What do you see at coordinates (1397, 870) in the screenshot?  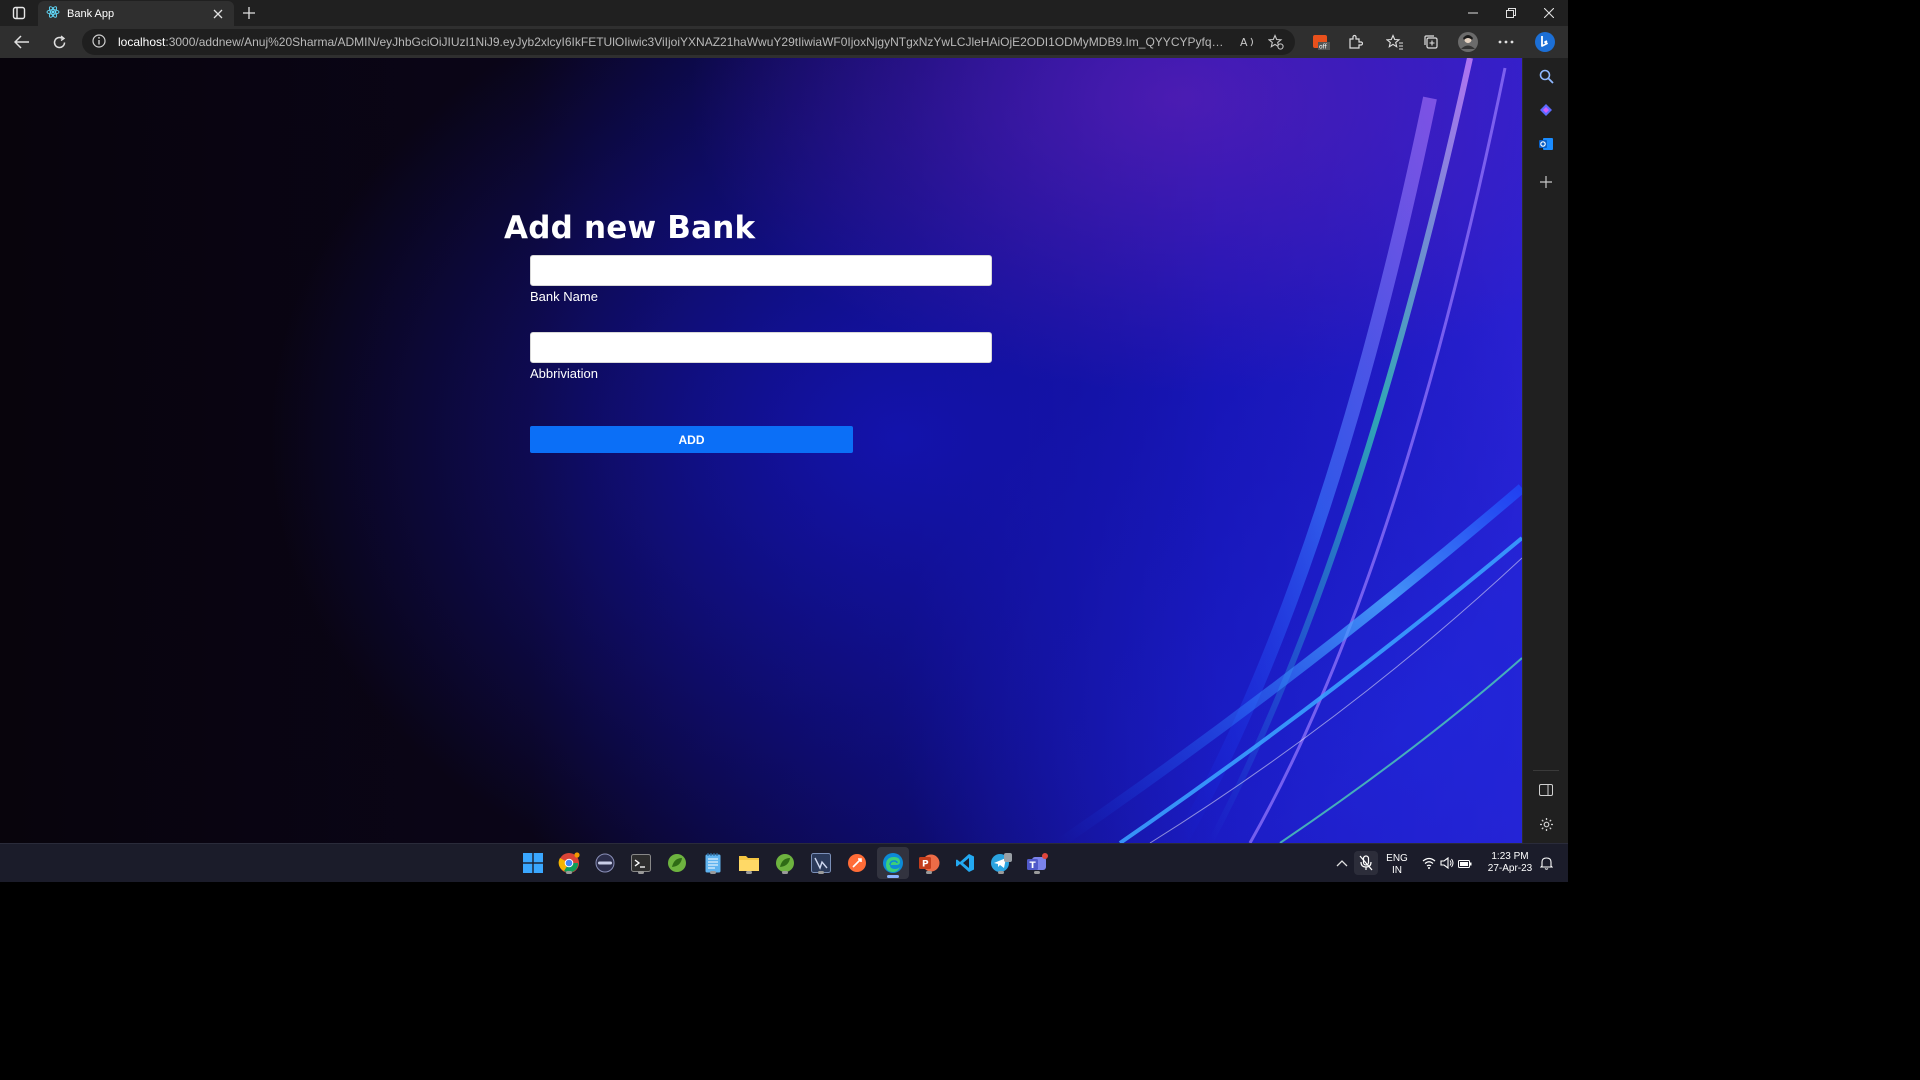 I see `region-code: IN` at bounding box center [1397, 870].